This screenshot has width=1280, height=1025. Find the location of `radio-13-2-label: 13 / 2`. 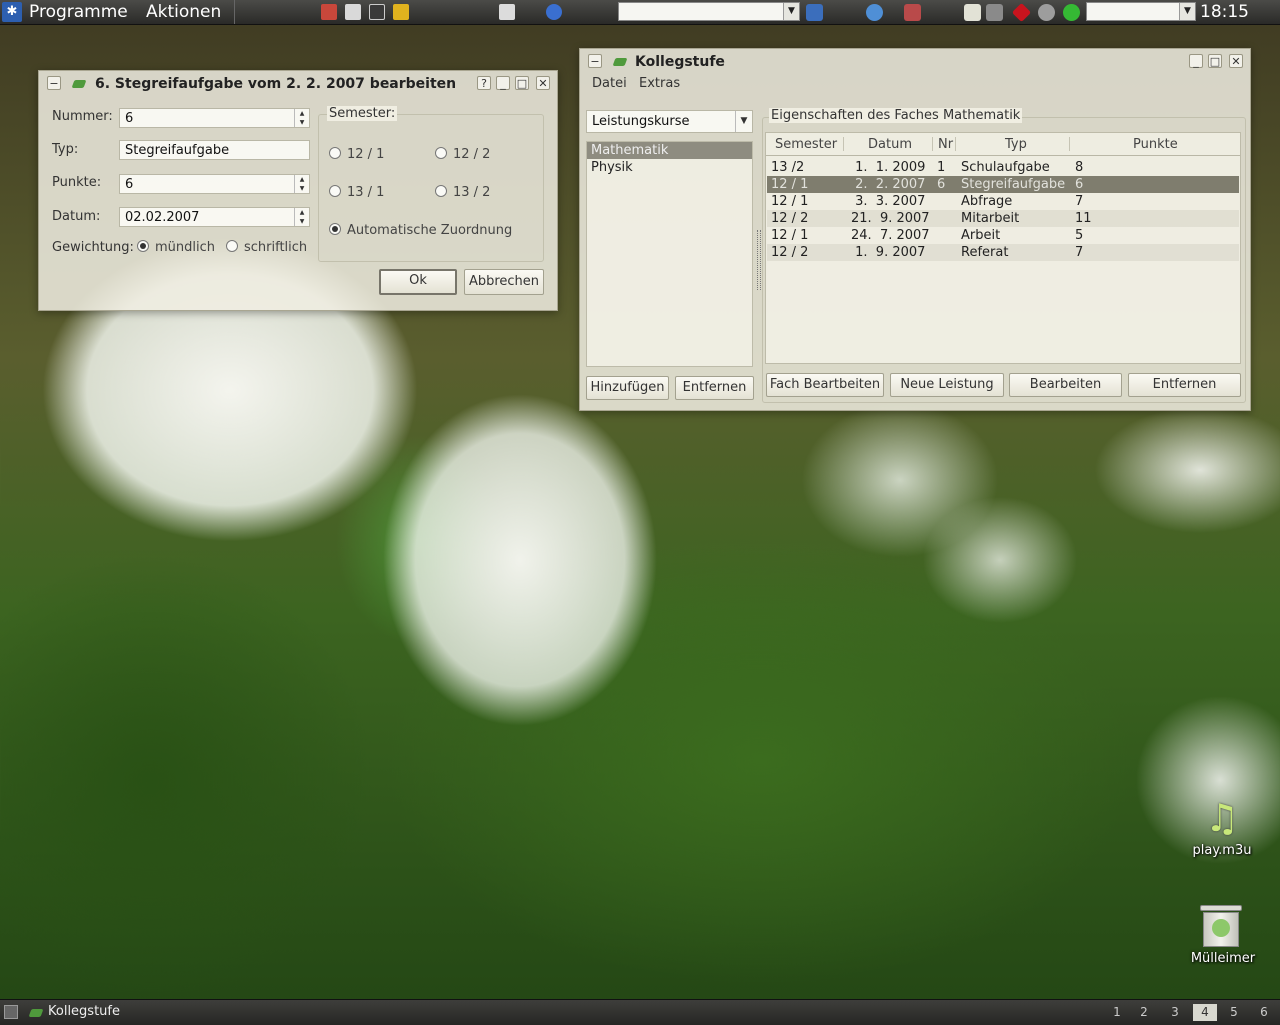

radio-13-2-label: 13 / 2 is located at coordinates (472, 192).